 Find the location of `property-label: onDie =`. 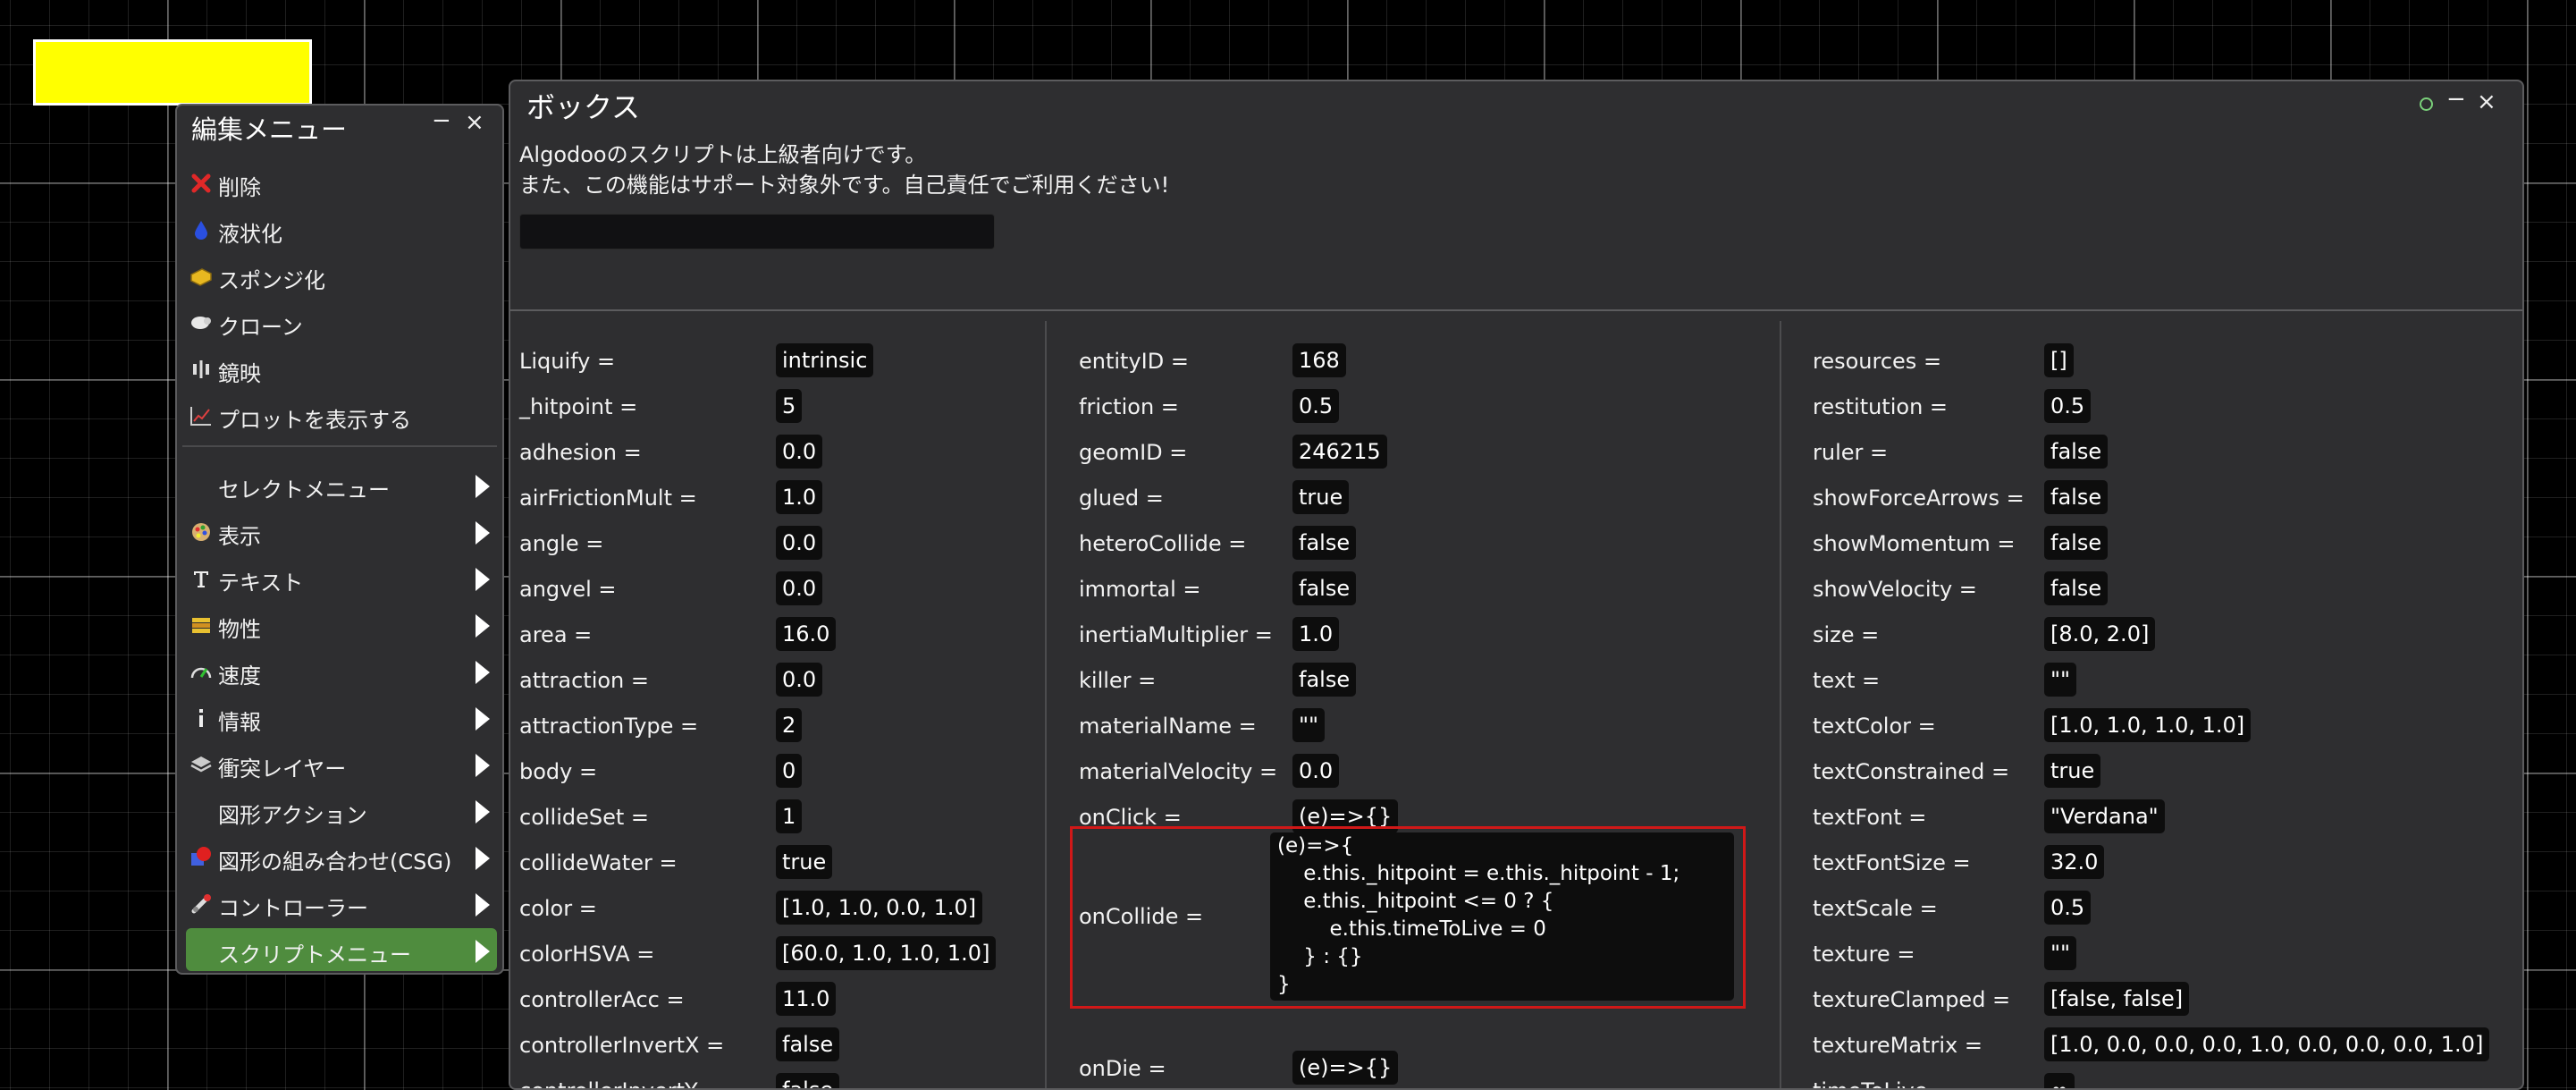

property-label: onDie = is located at coordinates (1123, 1068).